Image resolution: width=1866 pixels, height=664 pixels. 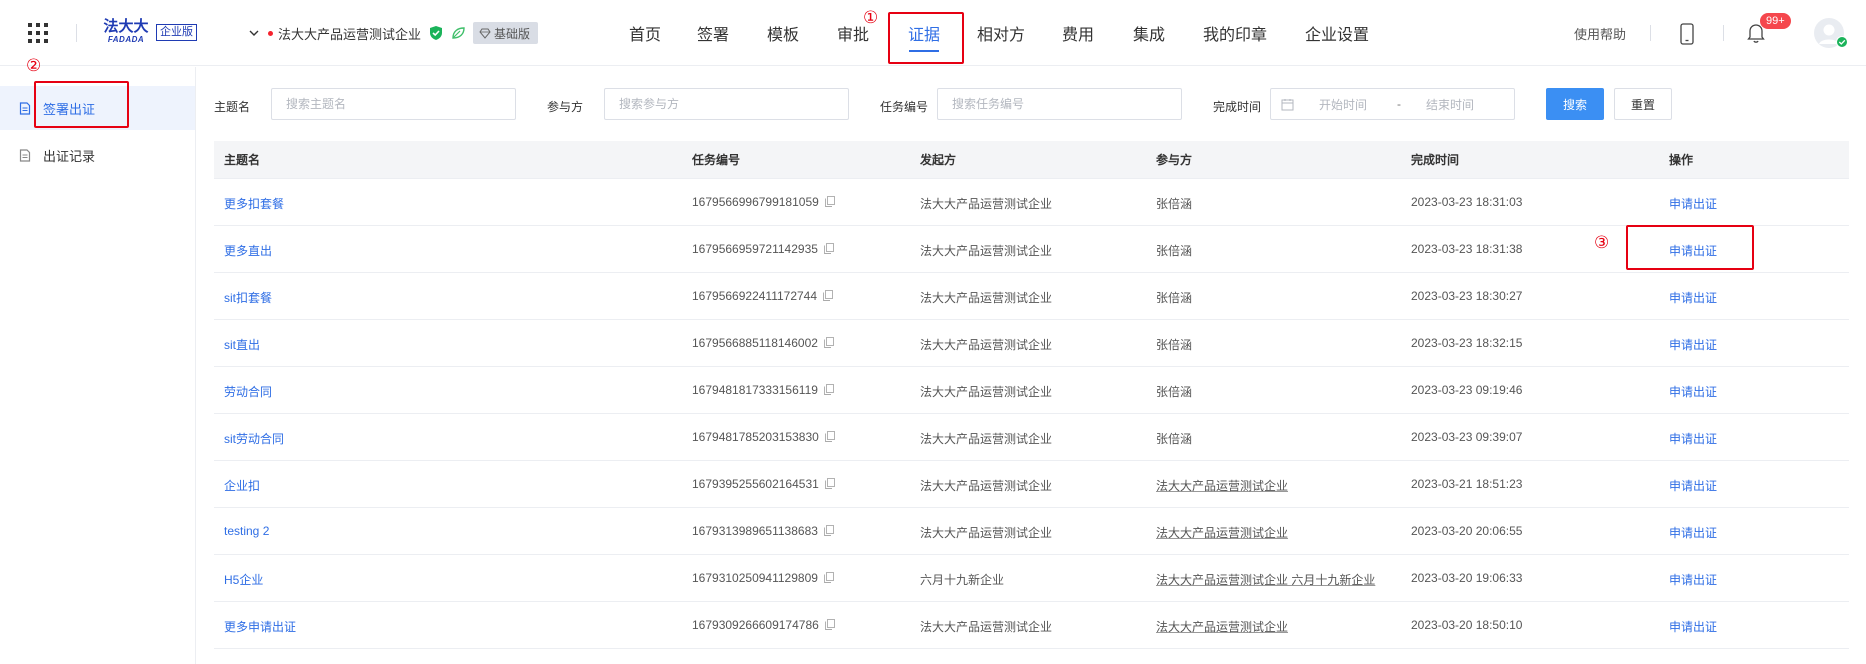 I want to click on chevron-down-icon, so click(x=254, y=33).